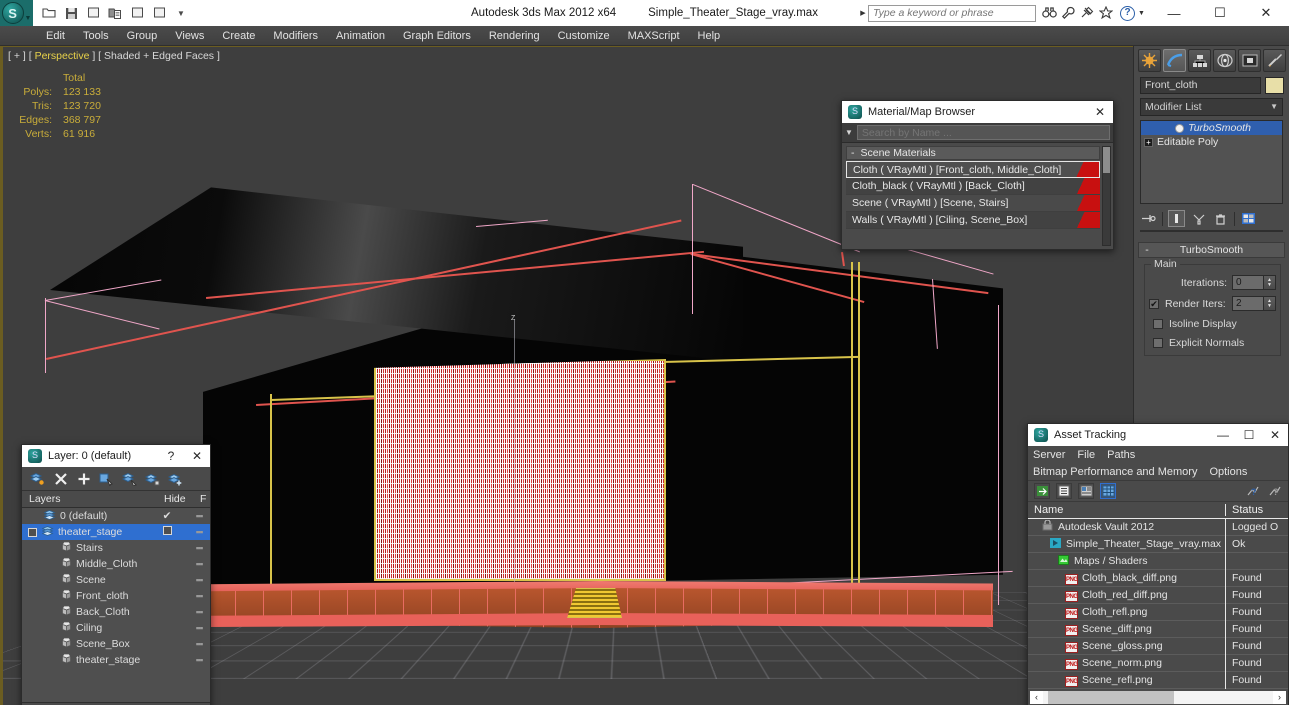 This screenshot has width=1289, height=705. What do you see at coordinates (1127, 578) in the screenshot?
I see `asset-name-cell: PNG Cloth_black_diff.png` at bounding box center [1127, 578].